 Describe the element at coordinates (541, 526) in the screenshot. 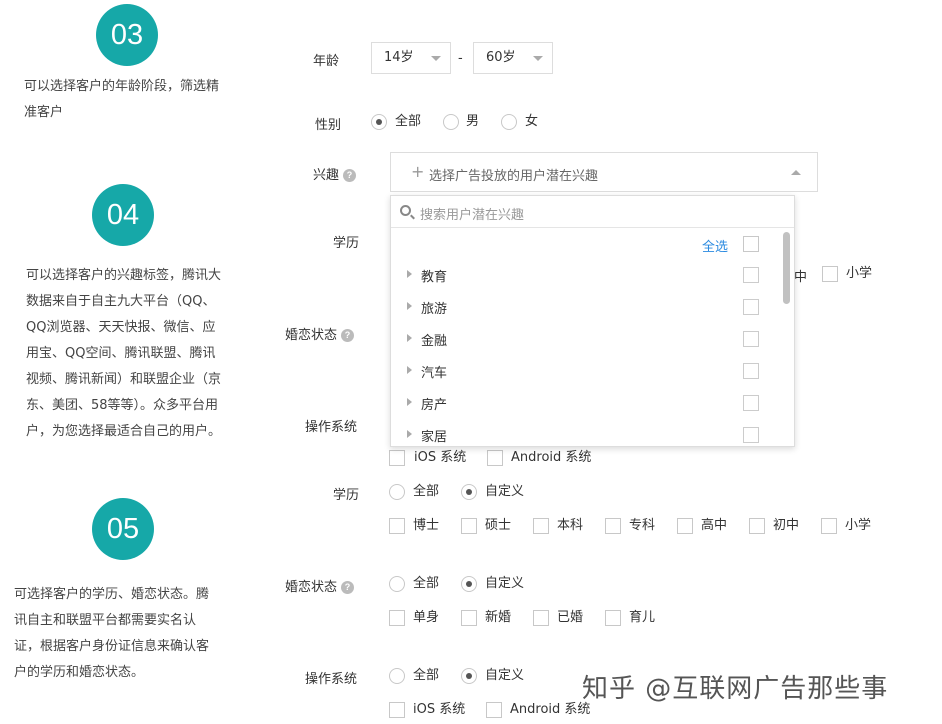

I see `education-checkbox-bachelor` at that location.